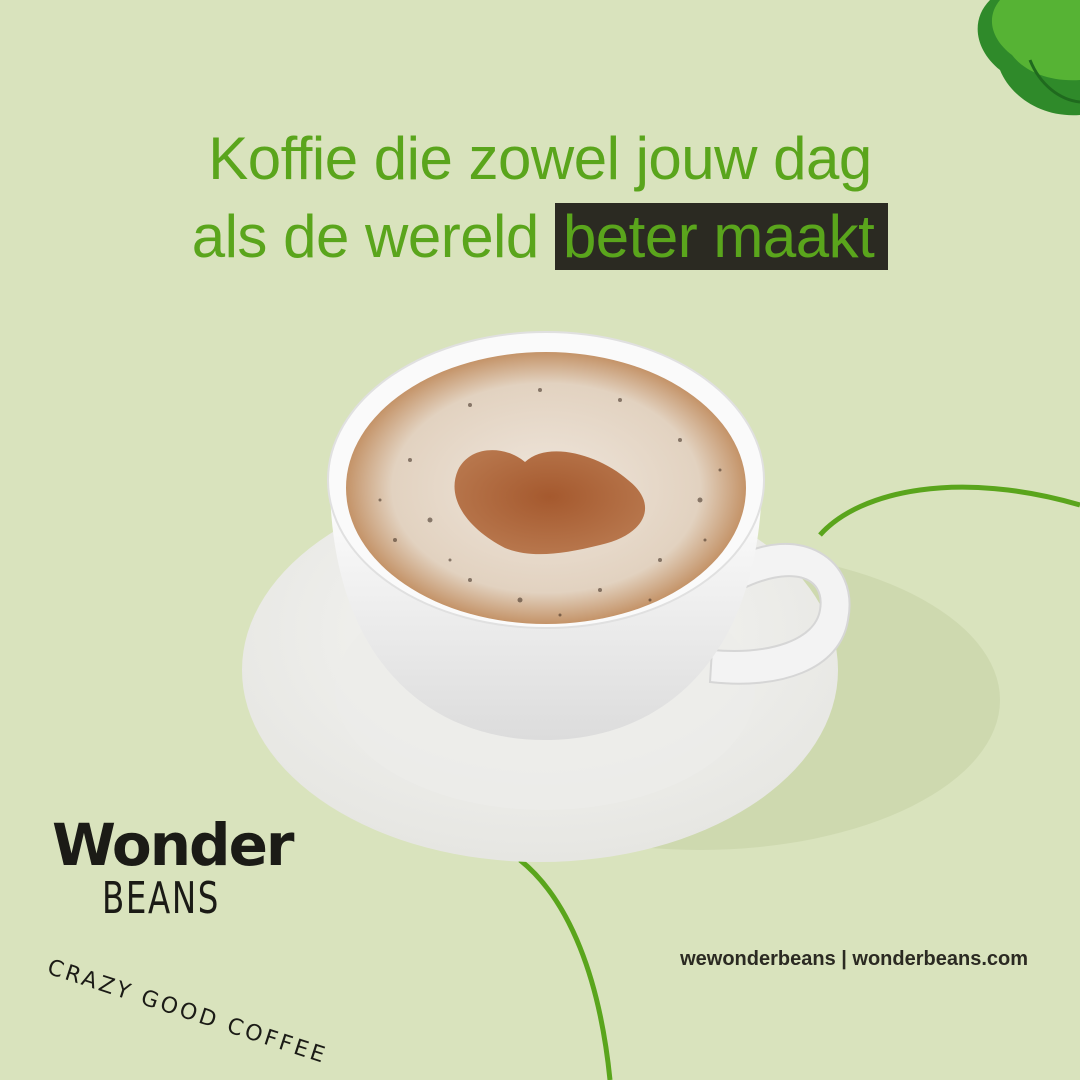 This screenshot has width=1080, height=1080. I want to click on headline-line-2: als de wereld beter maakt, so click(540, 237).